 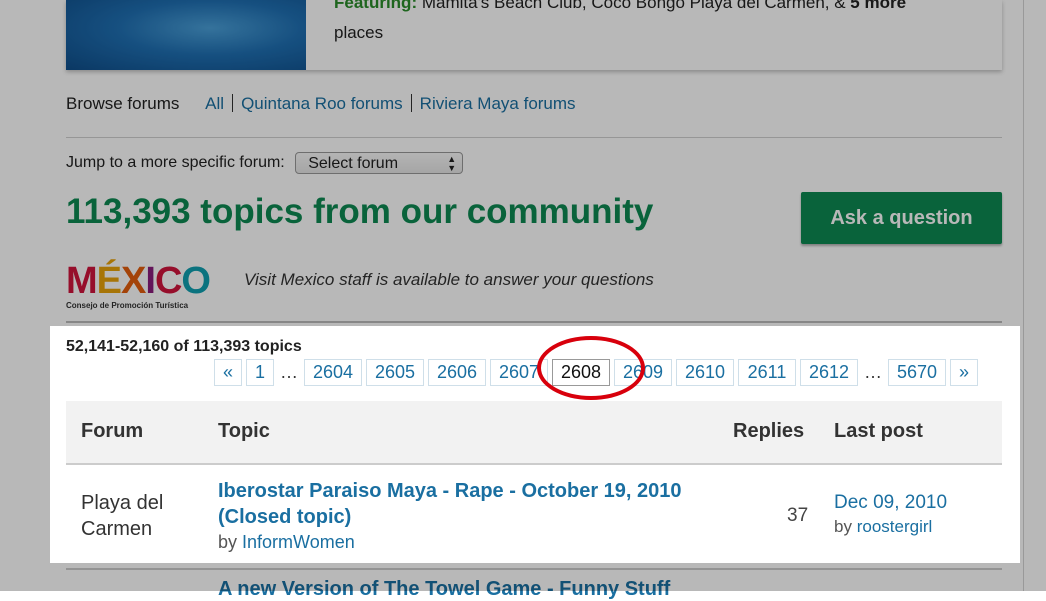 I want to click on topic-byline: by InformWomen, so click(x=286, y=542).